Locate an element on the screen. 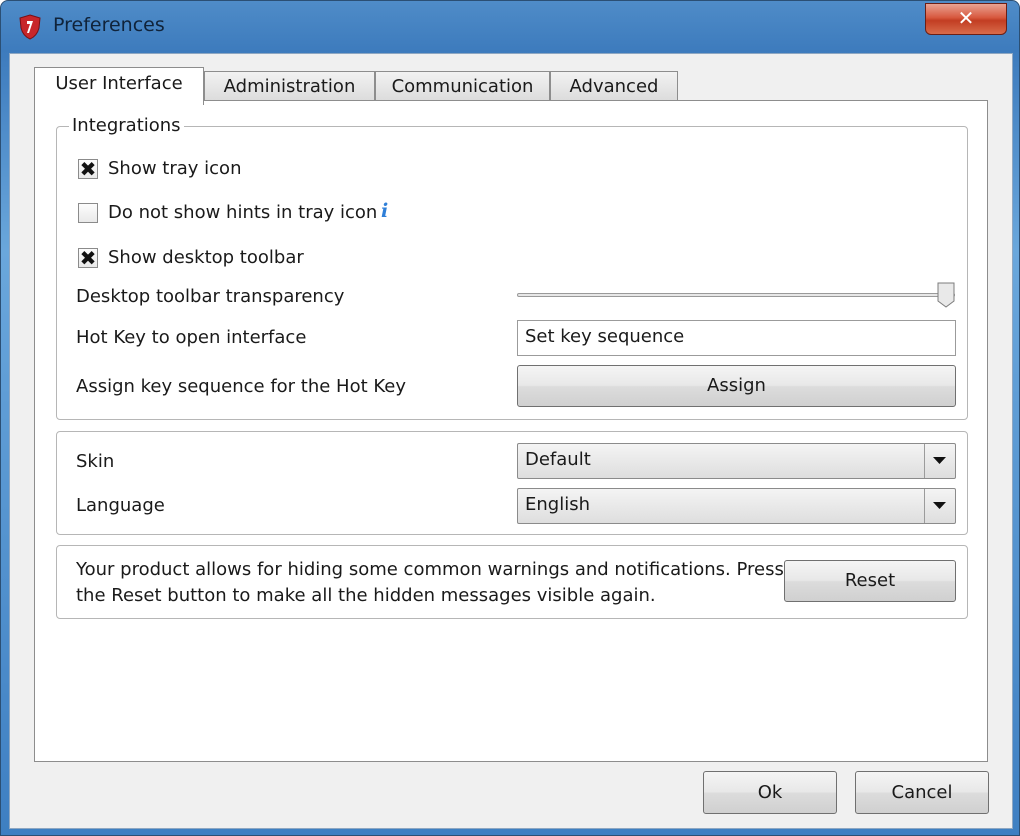 The image size is (1020, 836). info-icon: i is located at coordinates (384, 211).